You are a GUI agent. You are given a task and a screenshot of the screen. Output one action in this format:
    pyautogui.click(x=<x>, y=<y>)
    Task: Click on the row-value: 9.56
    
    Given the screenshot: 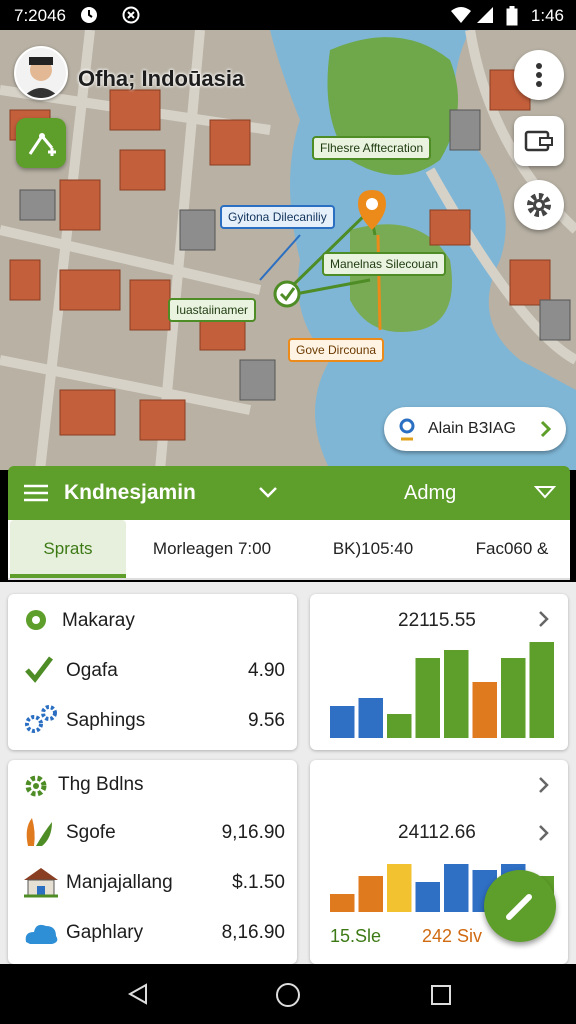 What is the action you would take?
    pyautogui.click(x=266, y=720)
    